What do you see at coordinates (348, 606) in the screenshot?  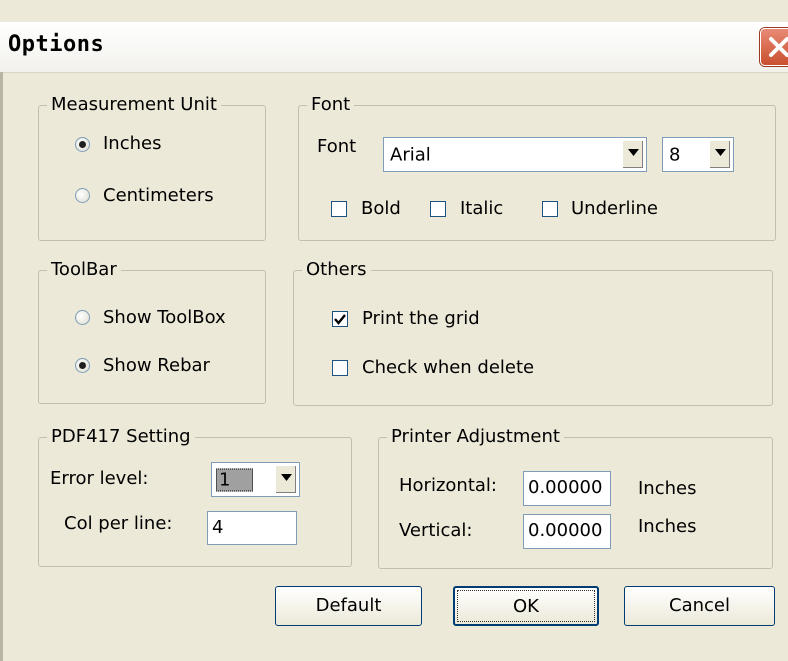 I see `default-button: Default` at bounding box center [348, 606].